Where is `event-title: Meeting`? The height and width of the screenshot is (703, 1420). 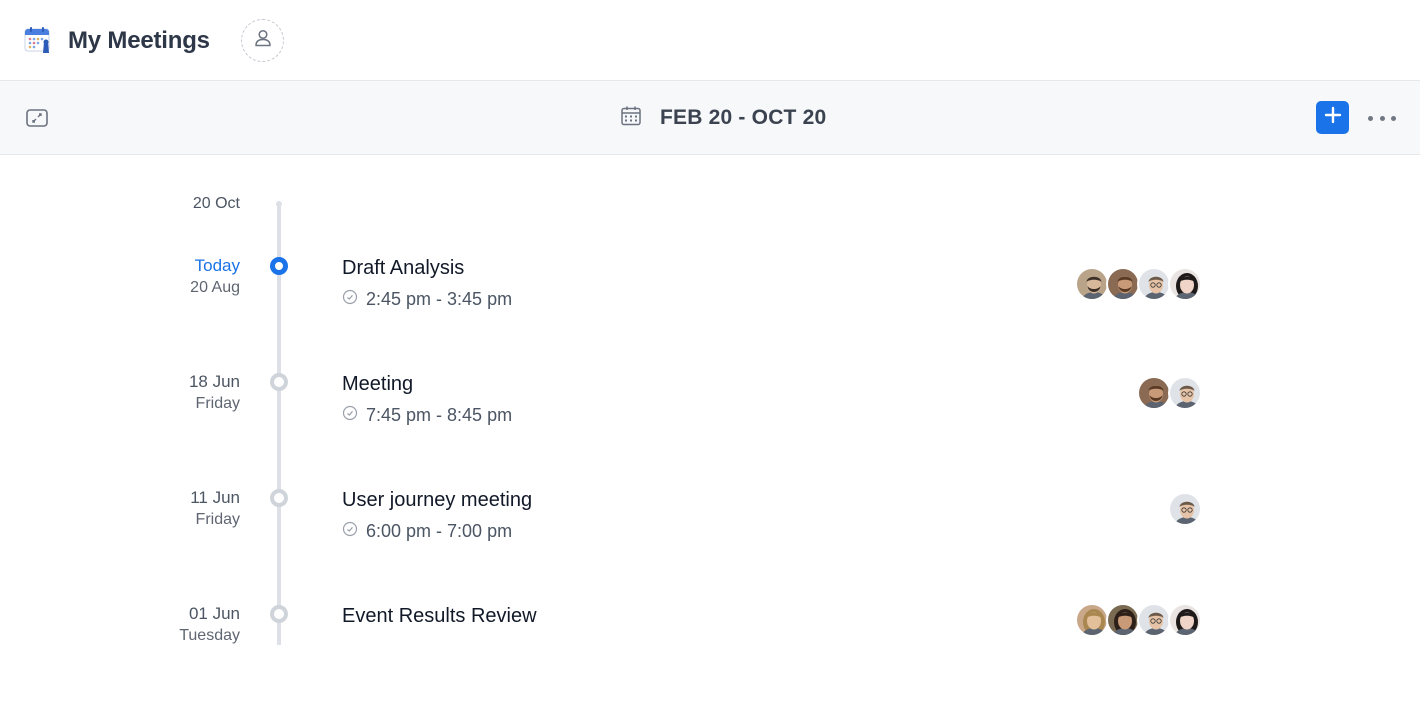 event-title: Meeting is located at coordinates (377, 384).